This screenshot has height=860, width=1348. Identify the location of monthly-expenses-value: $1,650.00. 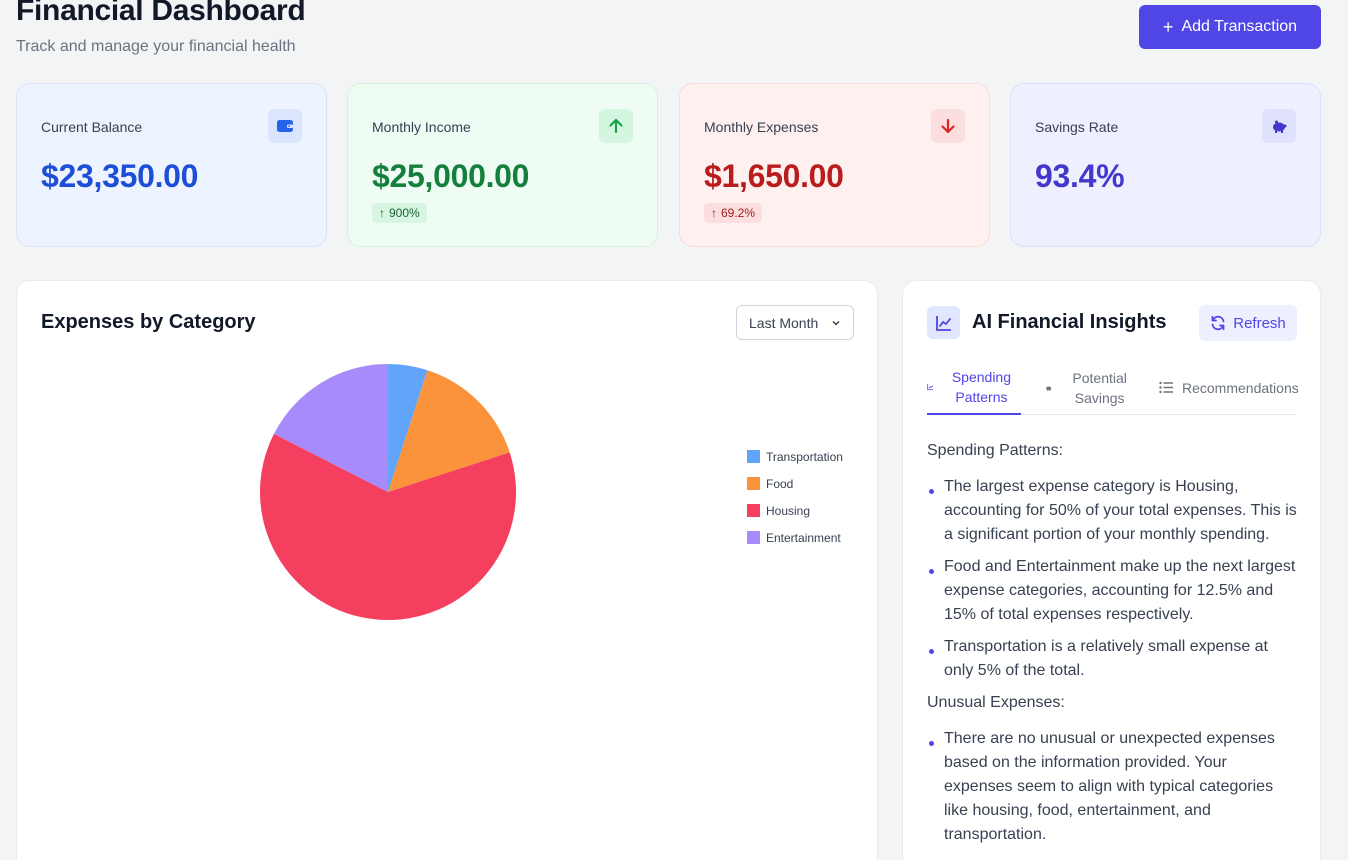
(774, 176).